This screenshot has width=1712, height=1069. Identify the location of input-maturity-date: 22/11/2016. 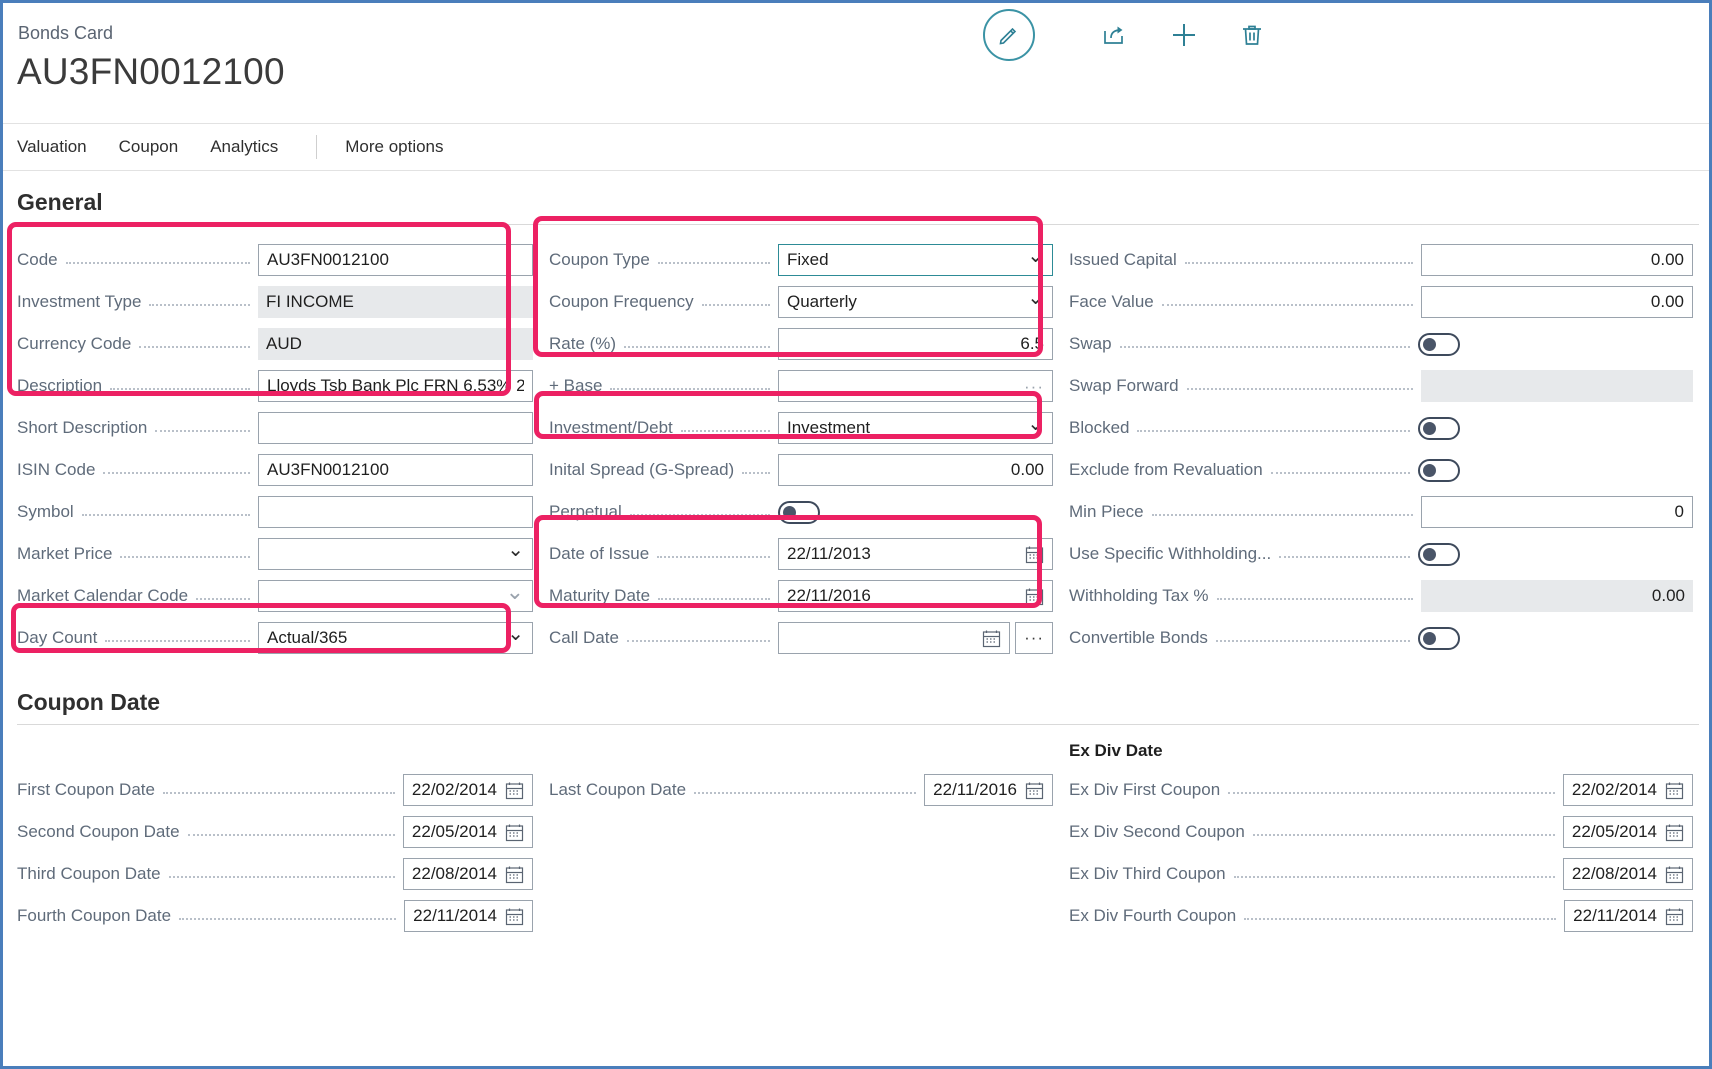
(915, 596).